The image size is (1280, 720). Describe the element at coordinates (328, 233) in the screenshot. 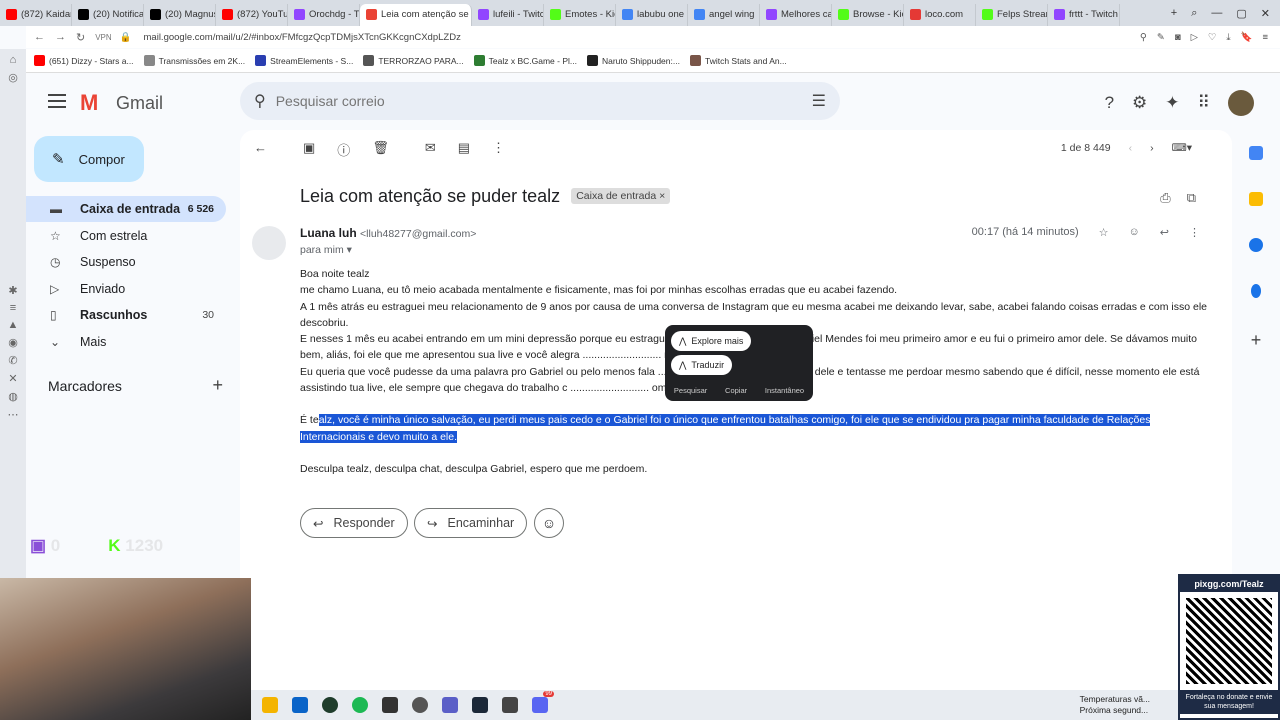

I see `sender-name: Luana luh` at that location.